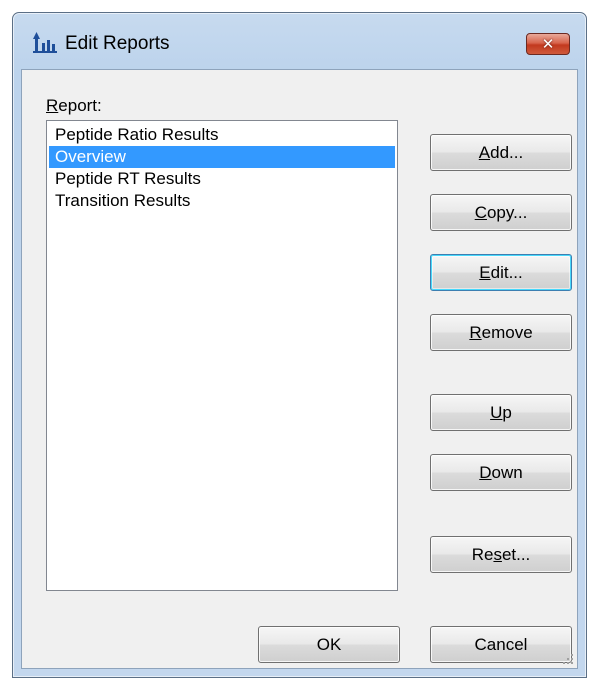 This screenshot has width=599, height=688. I want to click on remove-mnemonic: R, so click(475, 332).